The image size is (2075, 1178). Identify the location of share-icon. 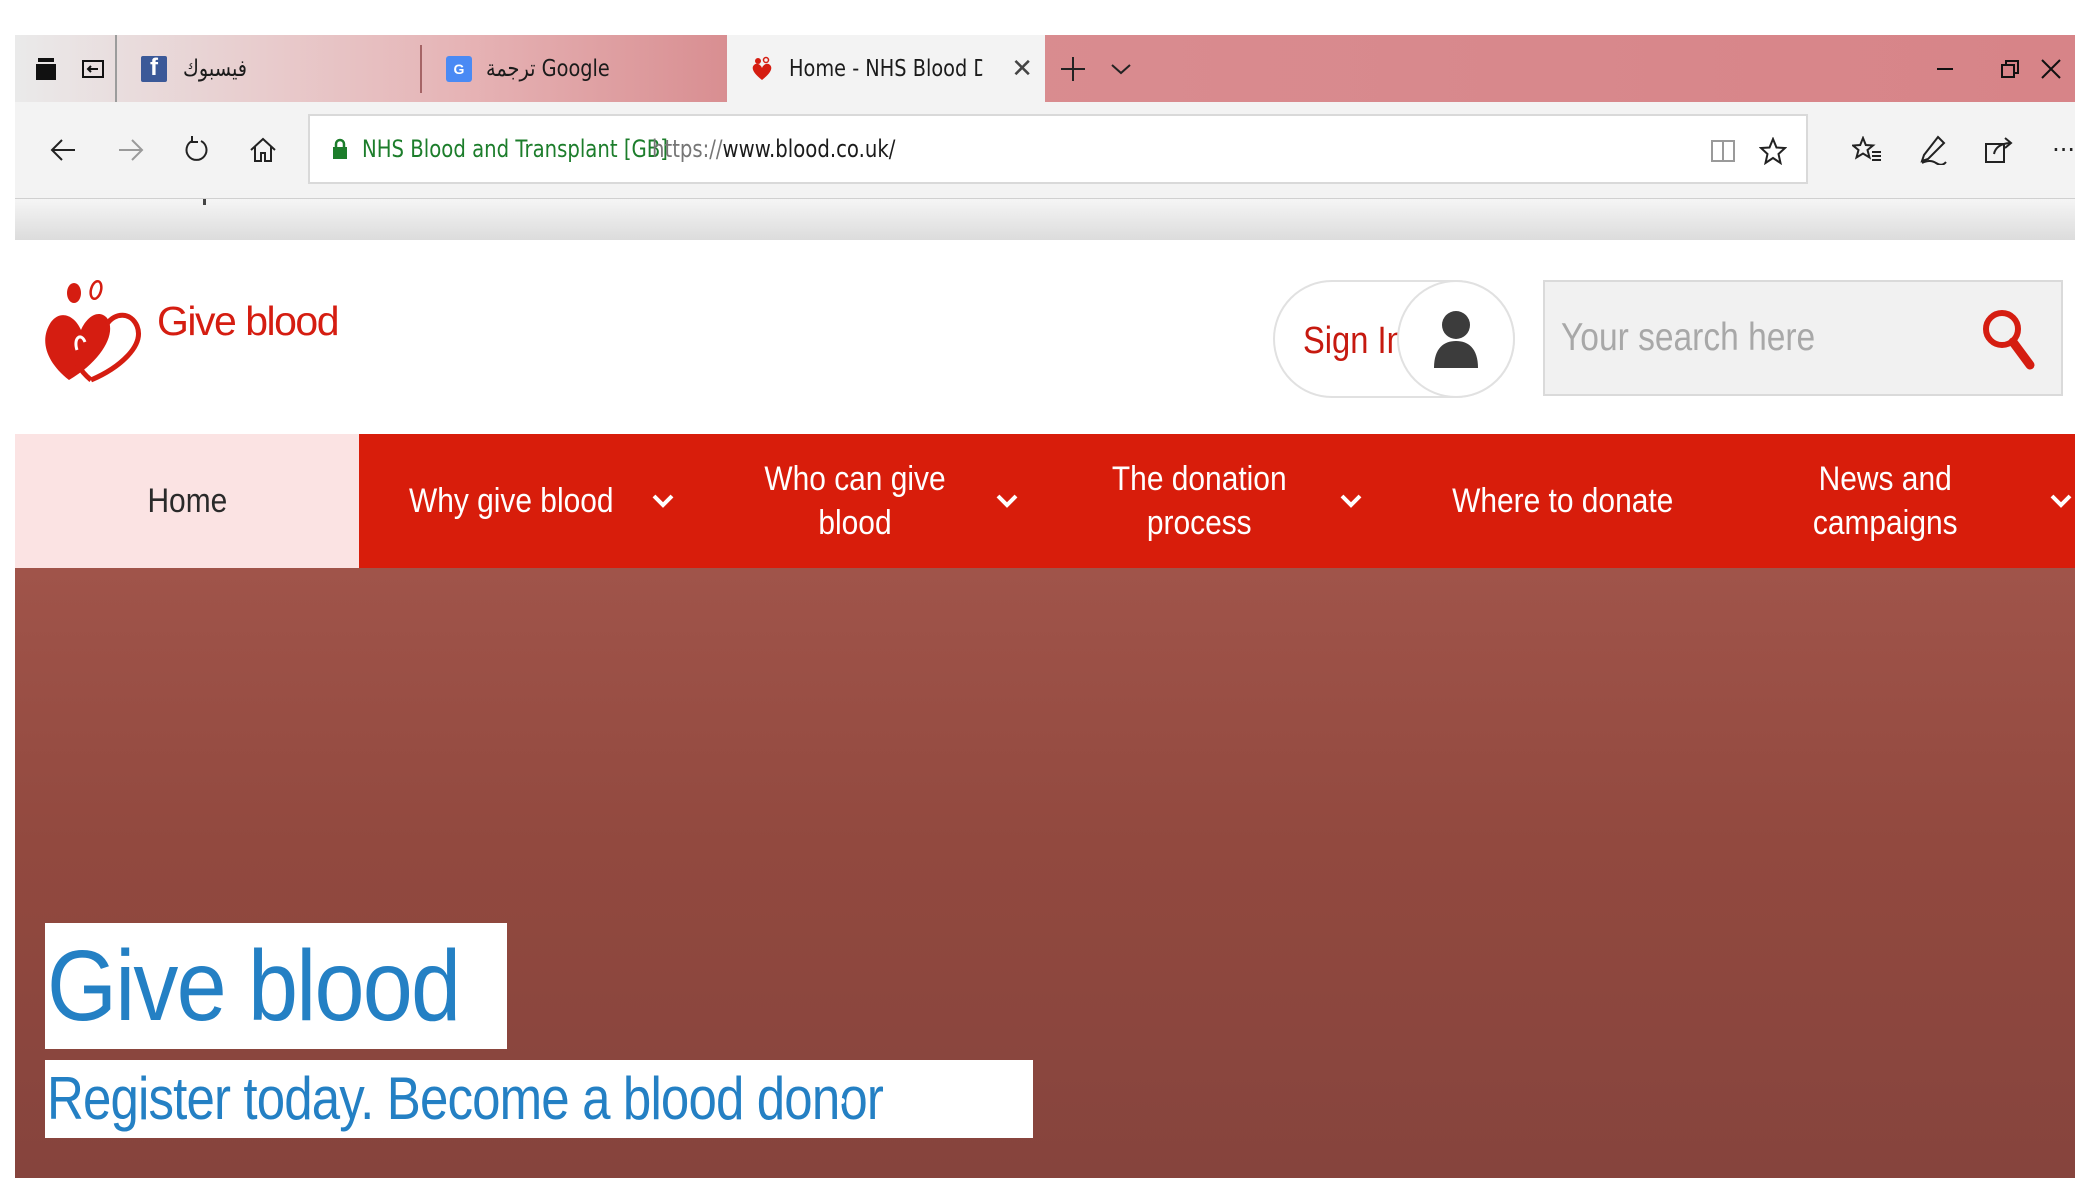
(1999, 150).